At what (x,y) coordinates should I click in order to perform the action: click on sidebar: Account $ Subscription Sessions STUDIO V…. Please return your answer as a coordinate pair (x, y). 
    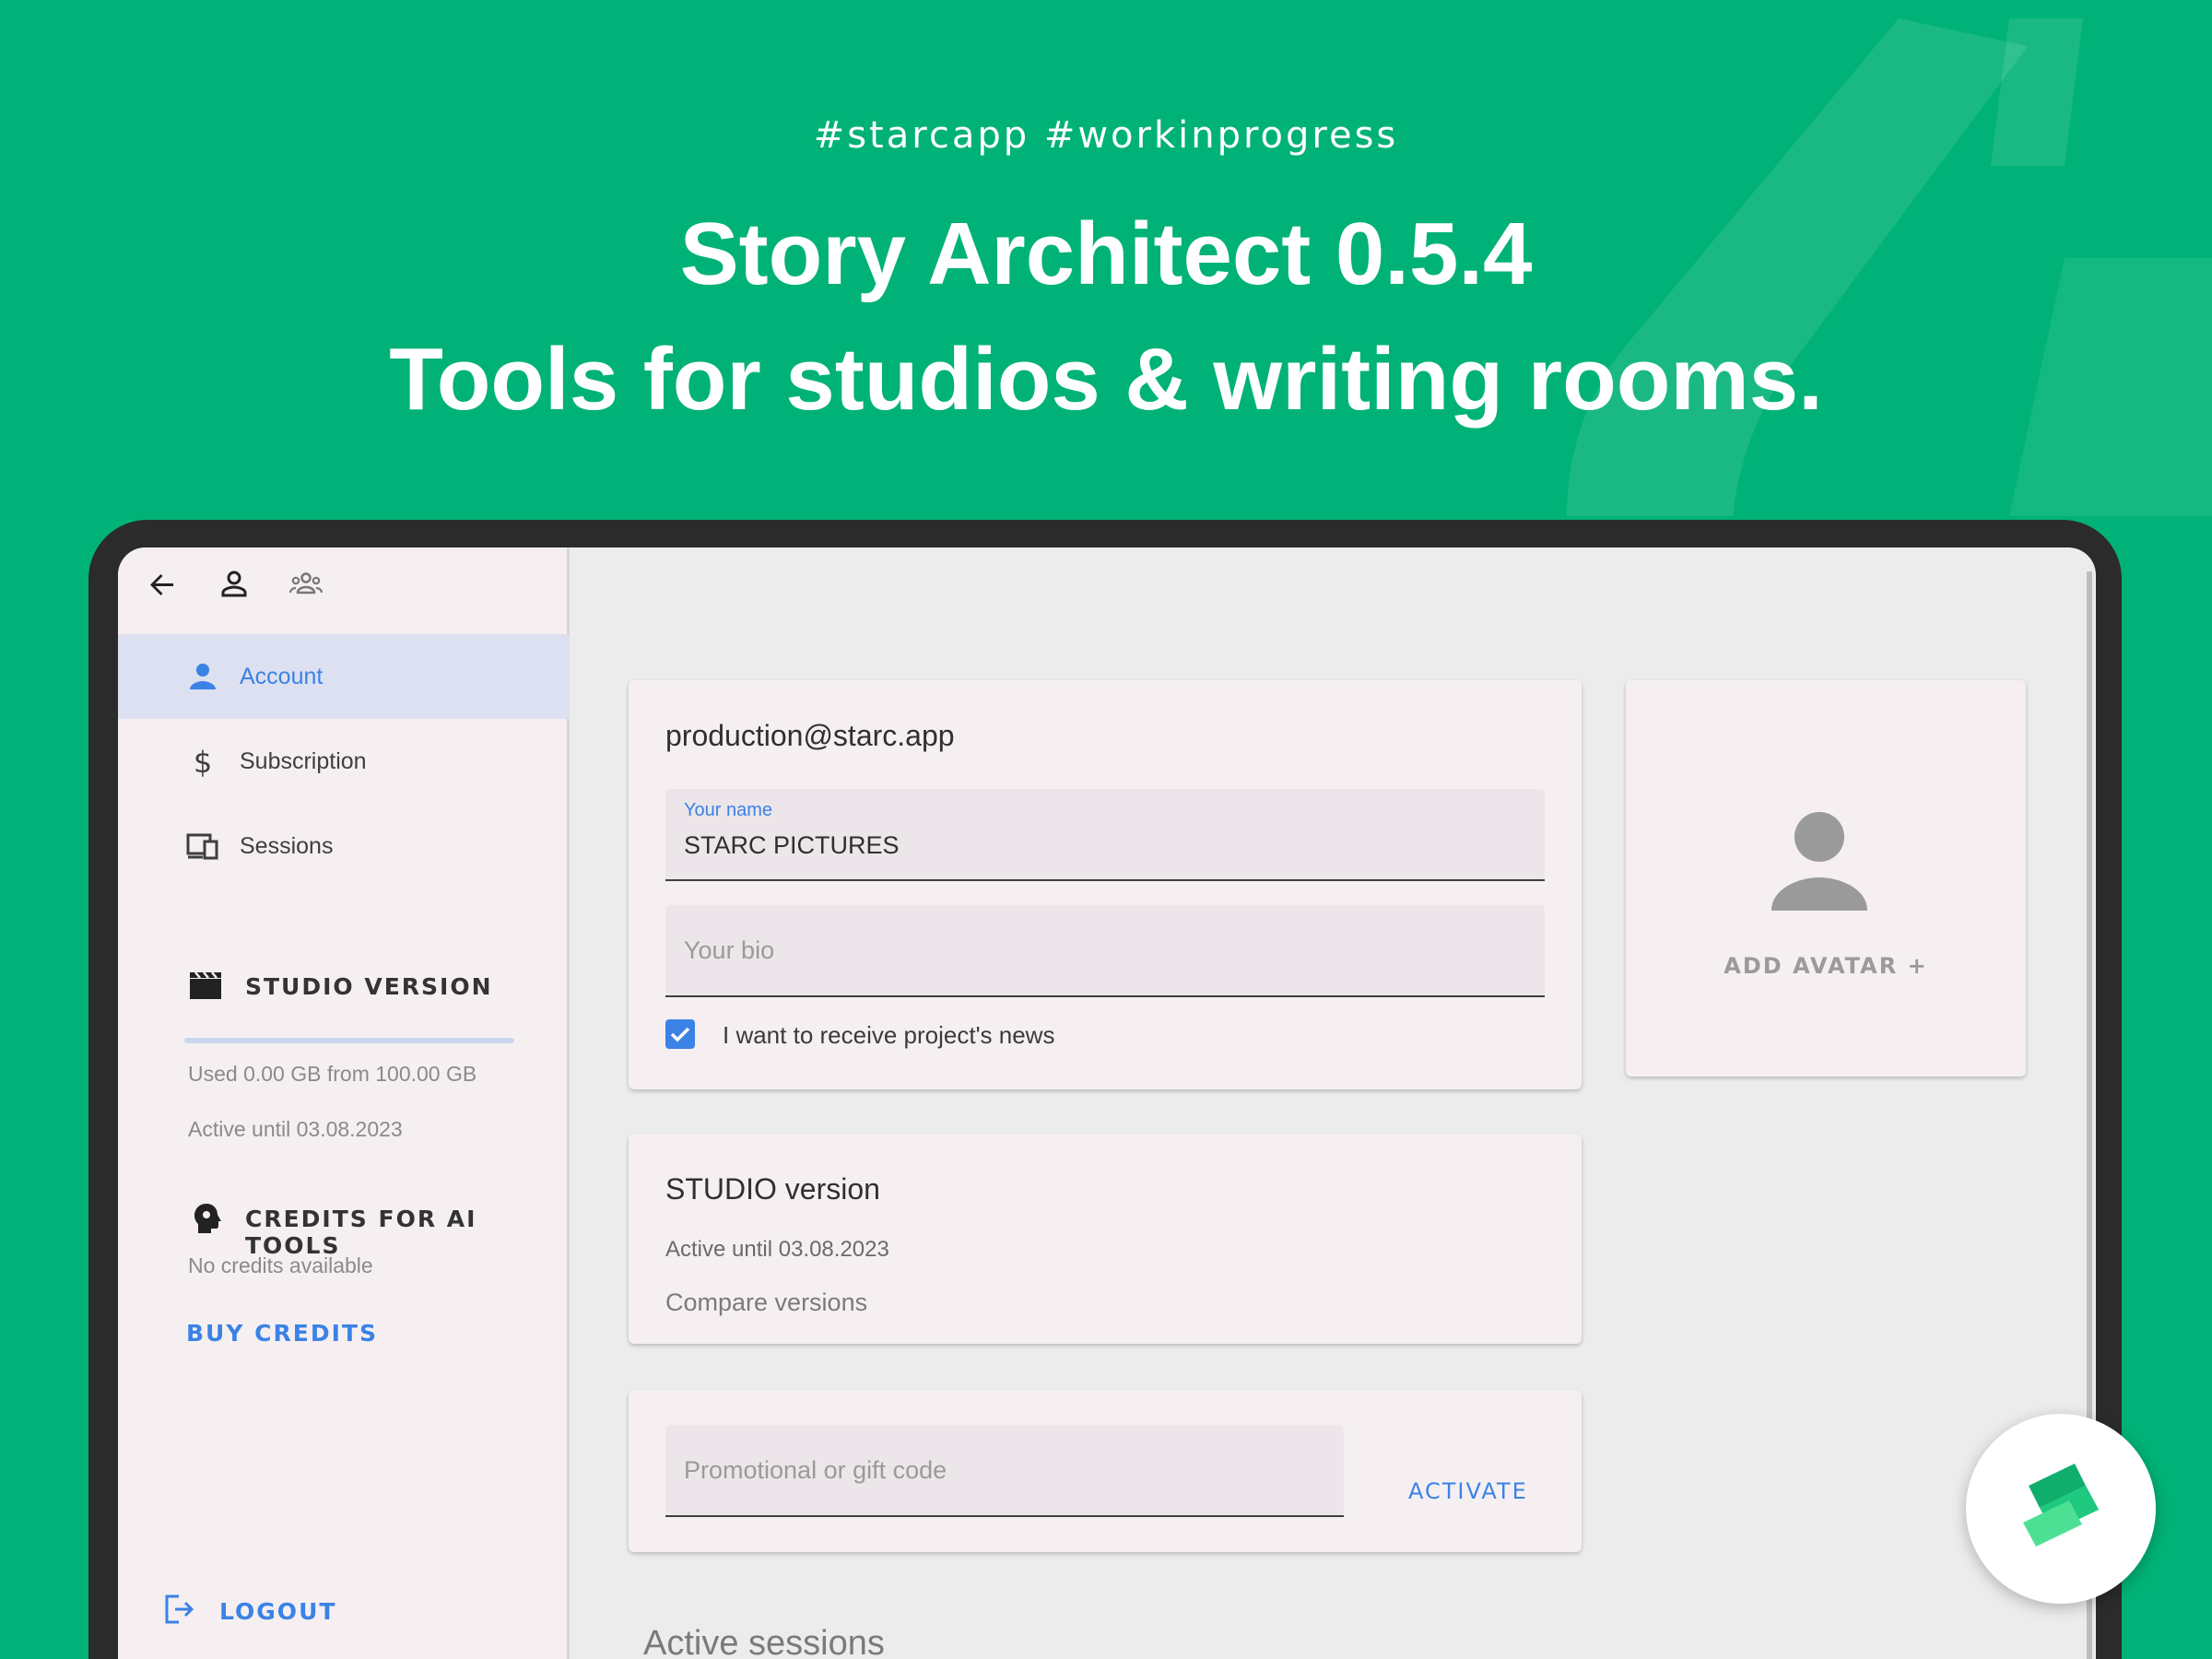
    Looking at the image, I should click on (344, 1103).